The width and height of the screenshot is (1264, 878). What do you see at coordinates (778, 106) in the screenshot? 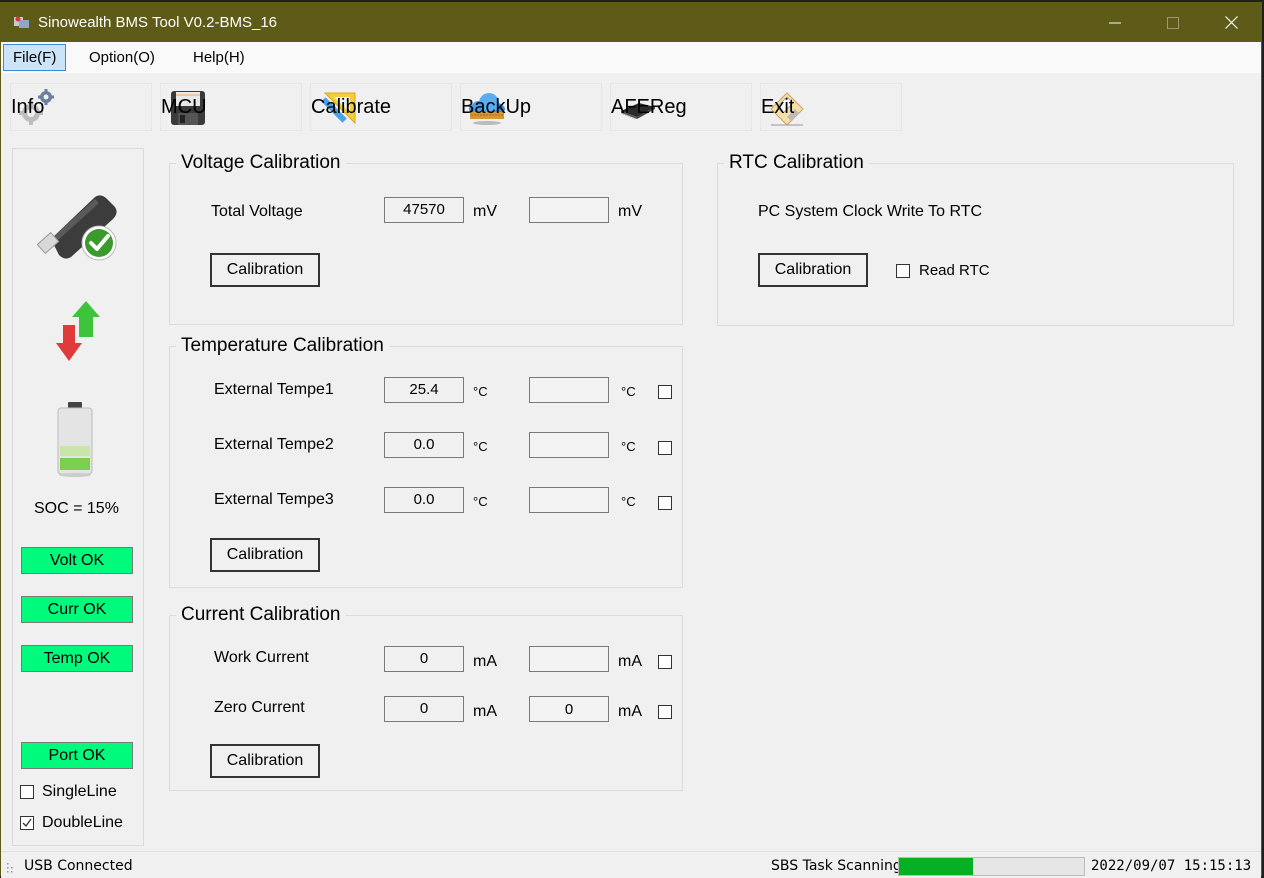
I see `toolbar-exit-label: Exit` at bounding box center [778, 106].